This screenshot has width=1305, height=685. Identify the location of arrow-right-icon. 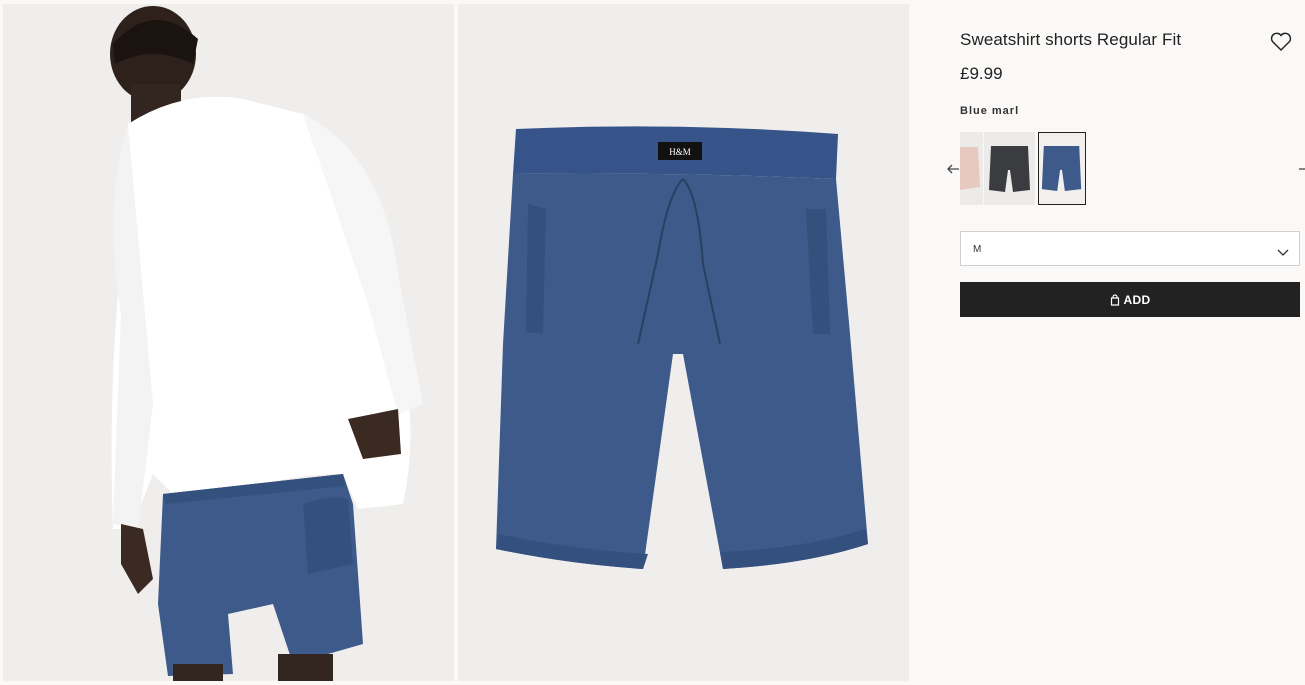
(1301, 169).